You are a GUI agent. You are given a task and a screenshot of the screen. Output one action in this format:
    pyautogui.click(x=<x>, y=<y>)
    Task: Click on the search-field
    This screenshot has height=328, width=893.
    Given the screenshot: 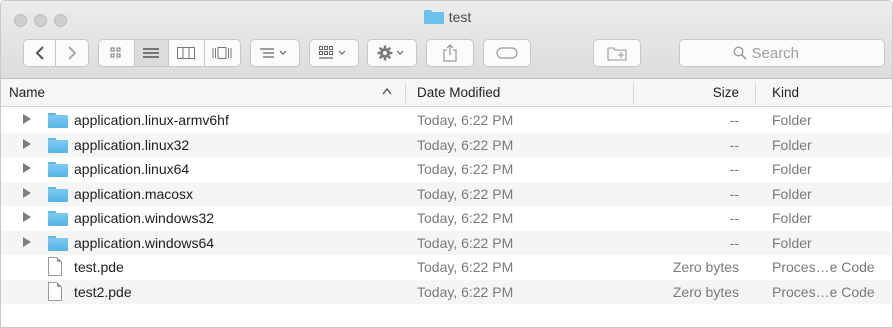 What is the action you would take?
    pyautogui.click(x=782, y=53)
    